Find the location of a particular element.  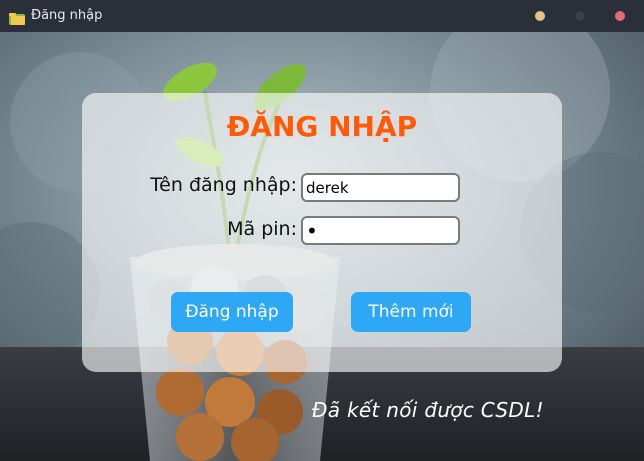

login-button: Đăng nhập is located at coordinates (232, 312).